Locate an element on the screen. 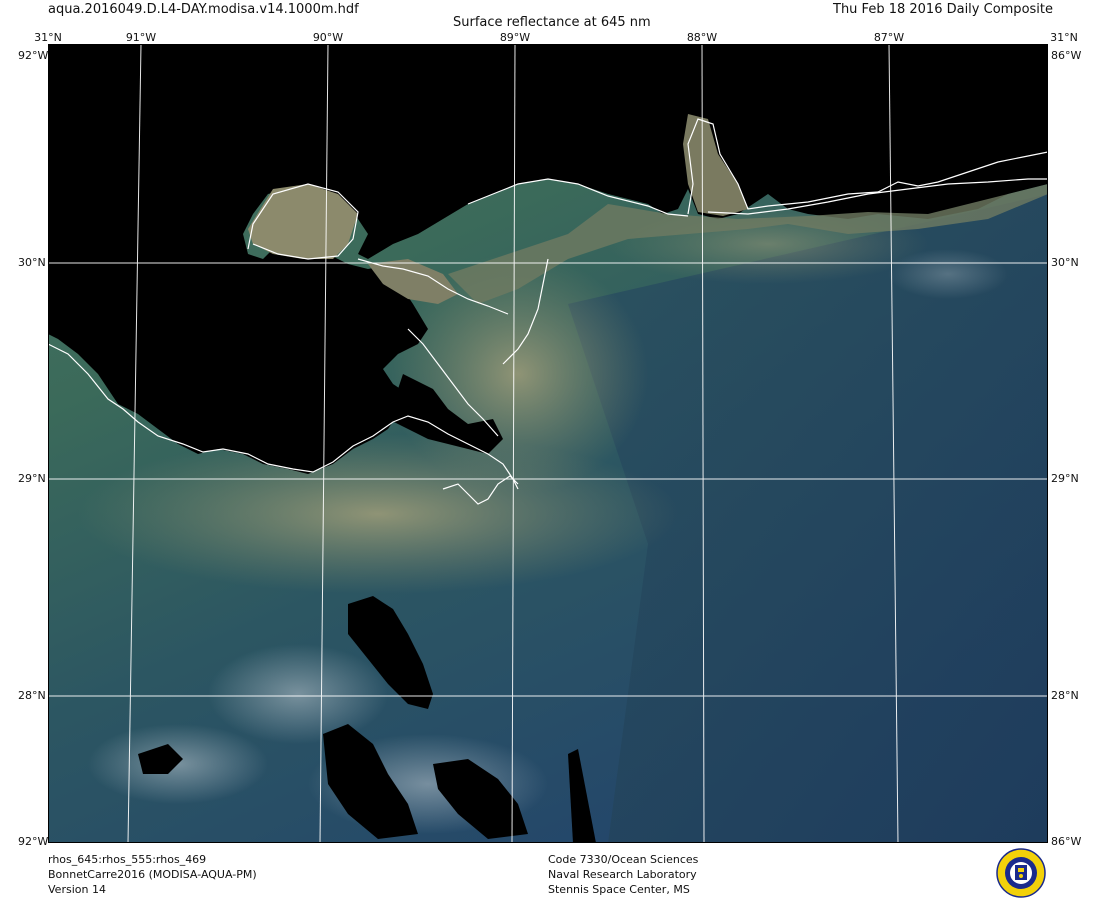  lon-label-88w: 88°W is located at coordinates (702, 37).